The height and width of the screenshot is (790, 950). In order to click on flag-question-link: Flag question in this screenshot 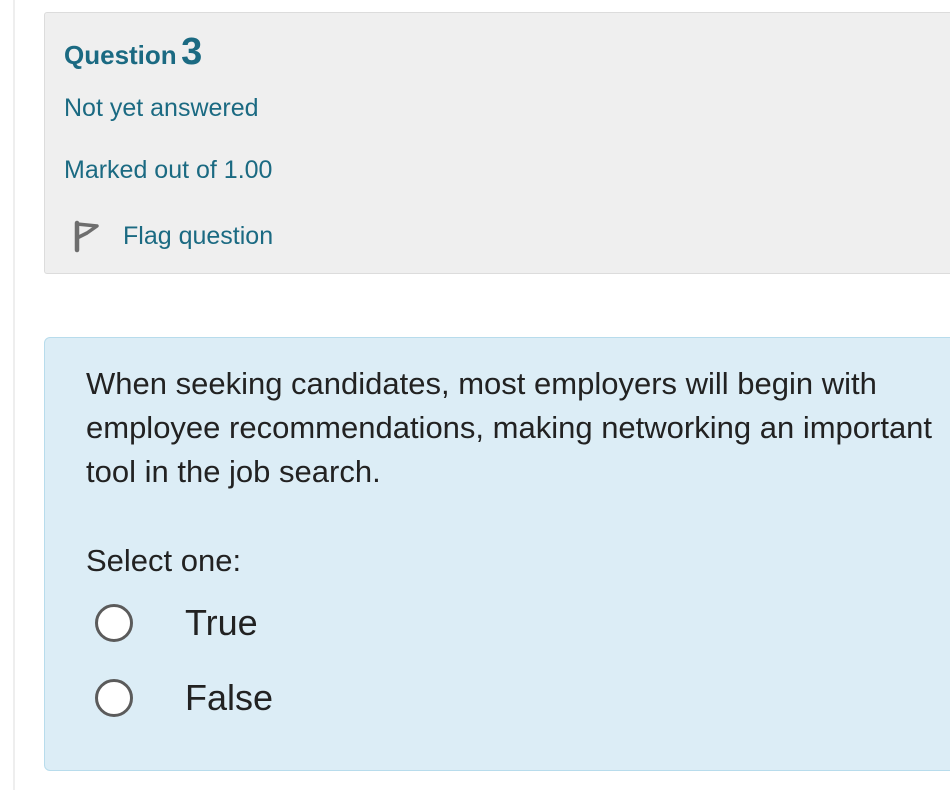, I will do `click(170, 236)`.